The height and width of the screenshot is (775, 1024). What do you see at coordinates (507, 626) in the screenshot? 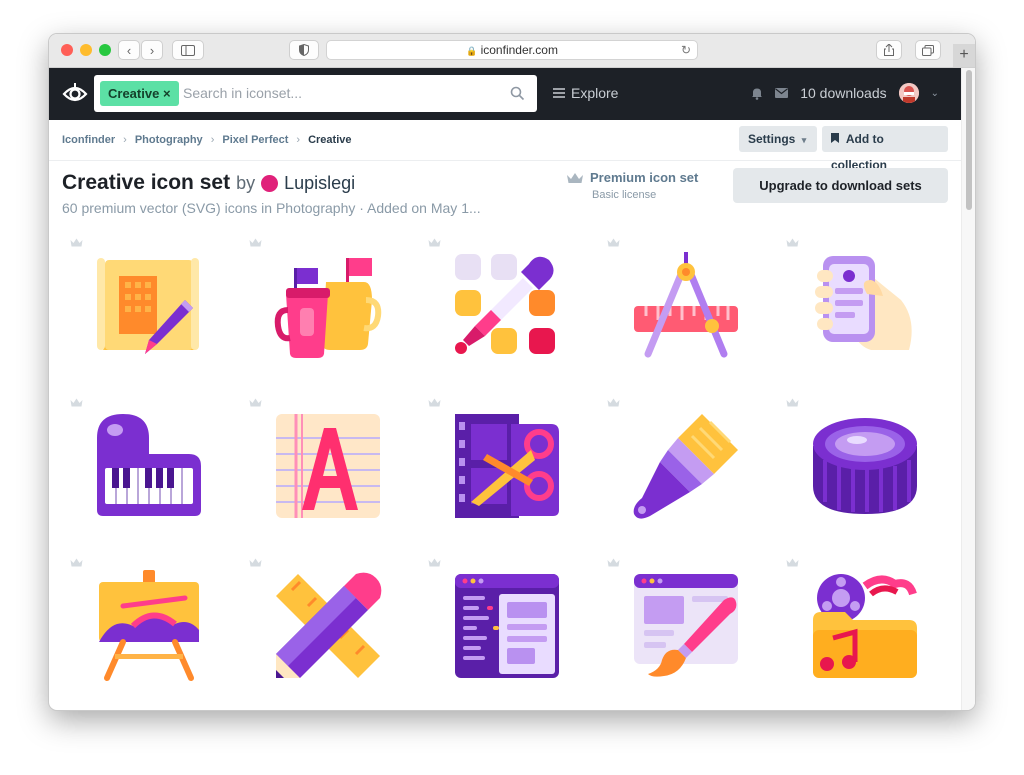
I see `code-window-icon` at bounding box center [507, 626].